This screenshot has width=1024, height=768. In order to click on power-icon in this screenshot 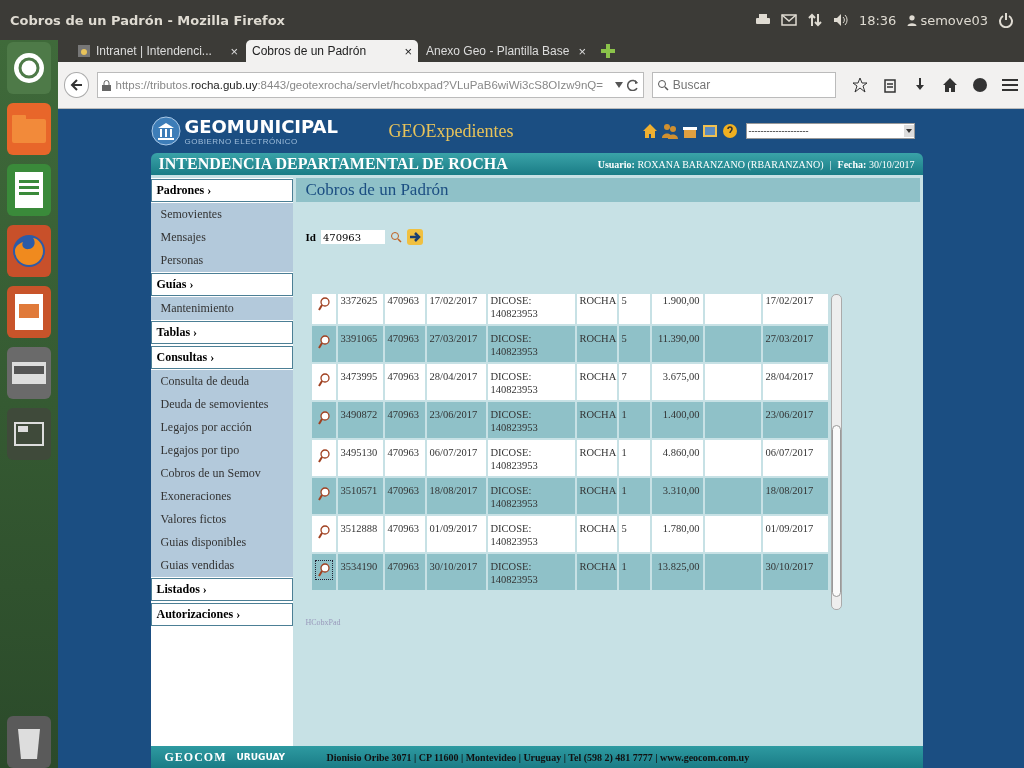, I will do `click(1006, 20)`.